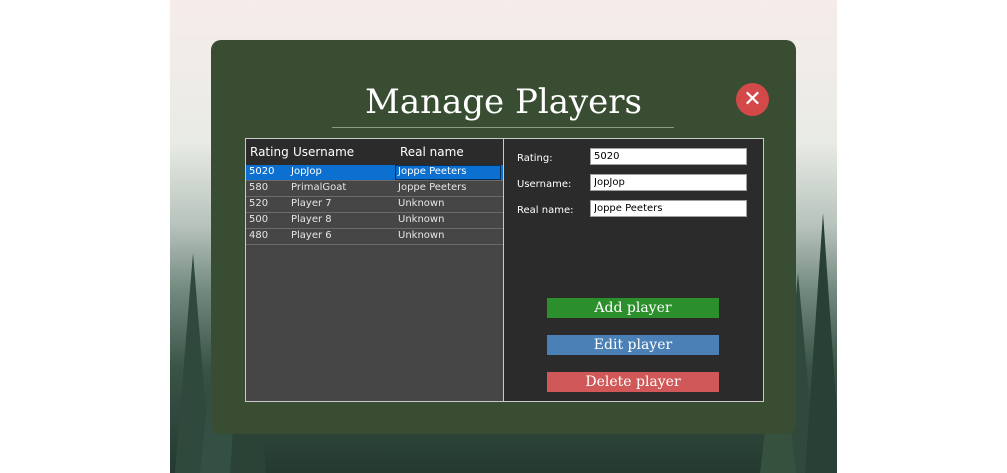 The image size is (1007, 473). What do you see at coordinates (269, 152) in the screenshot?
I see `column-header-rating: Rating` at bounding box center [269, 152].